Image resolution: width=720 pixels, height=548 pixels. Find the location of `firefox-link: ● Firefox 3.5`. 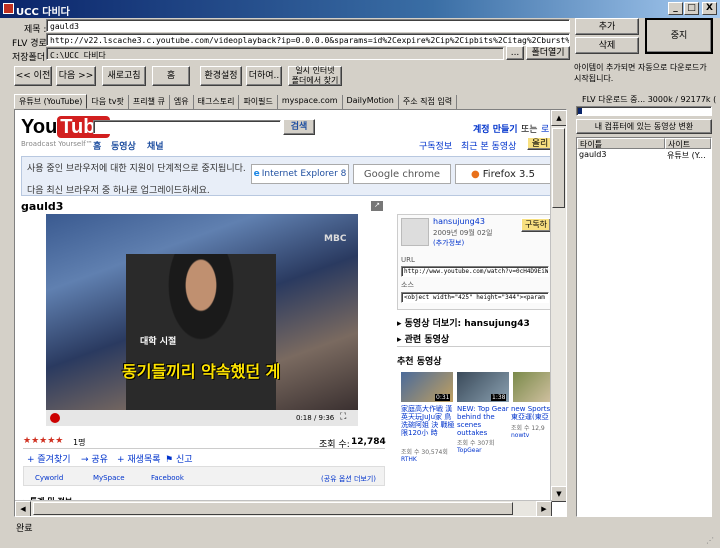

firefox-link: ● Firefox 3.5 is located at coordinates (503, 174).